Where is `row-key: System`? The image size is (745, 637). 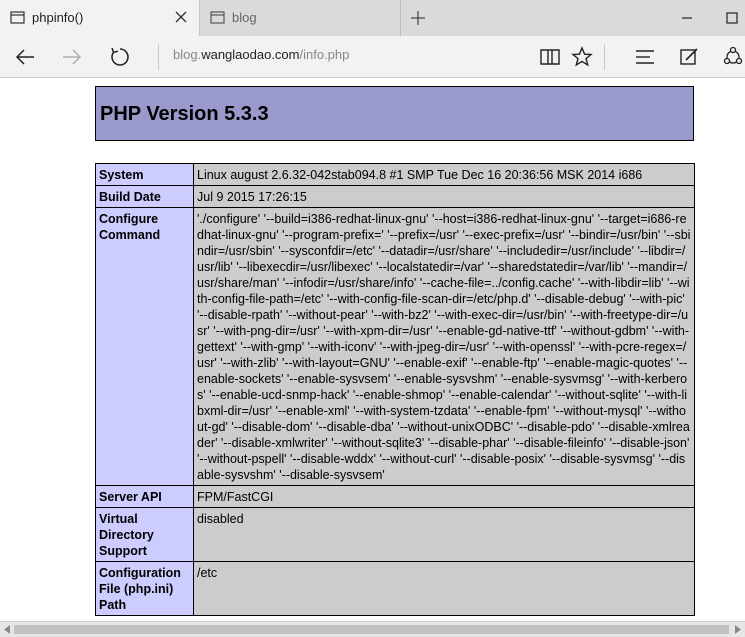
row-key: System is located at coordinates (144, 174).